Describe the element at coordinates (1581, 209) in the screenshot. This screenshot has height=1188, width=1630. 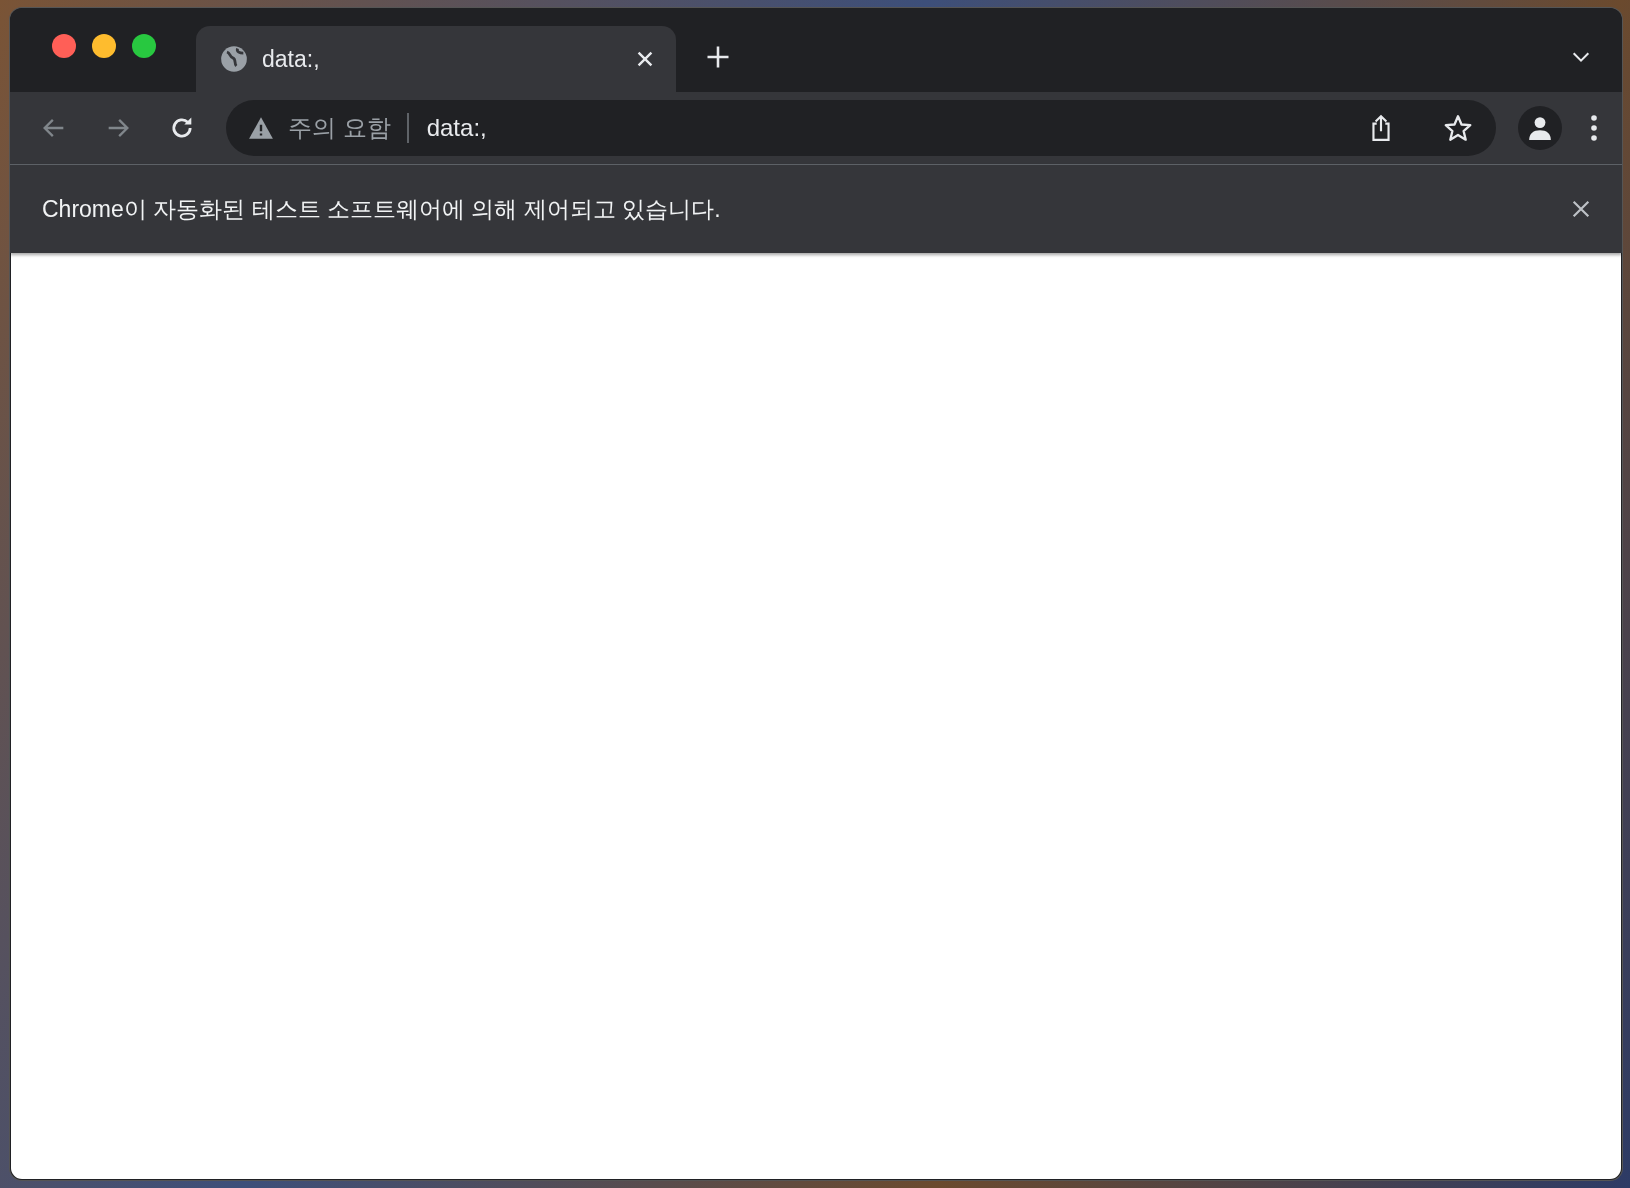
I see `close-icon` at that location.